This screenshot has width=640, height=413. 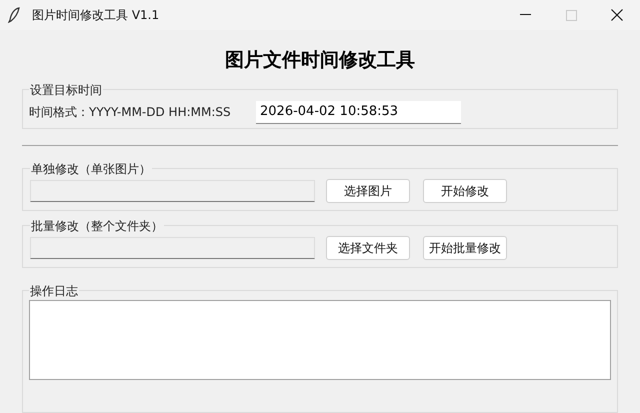 I want to click on group-legend: 操作日志, so click(x=54, y=291).